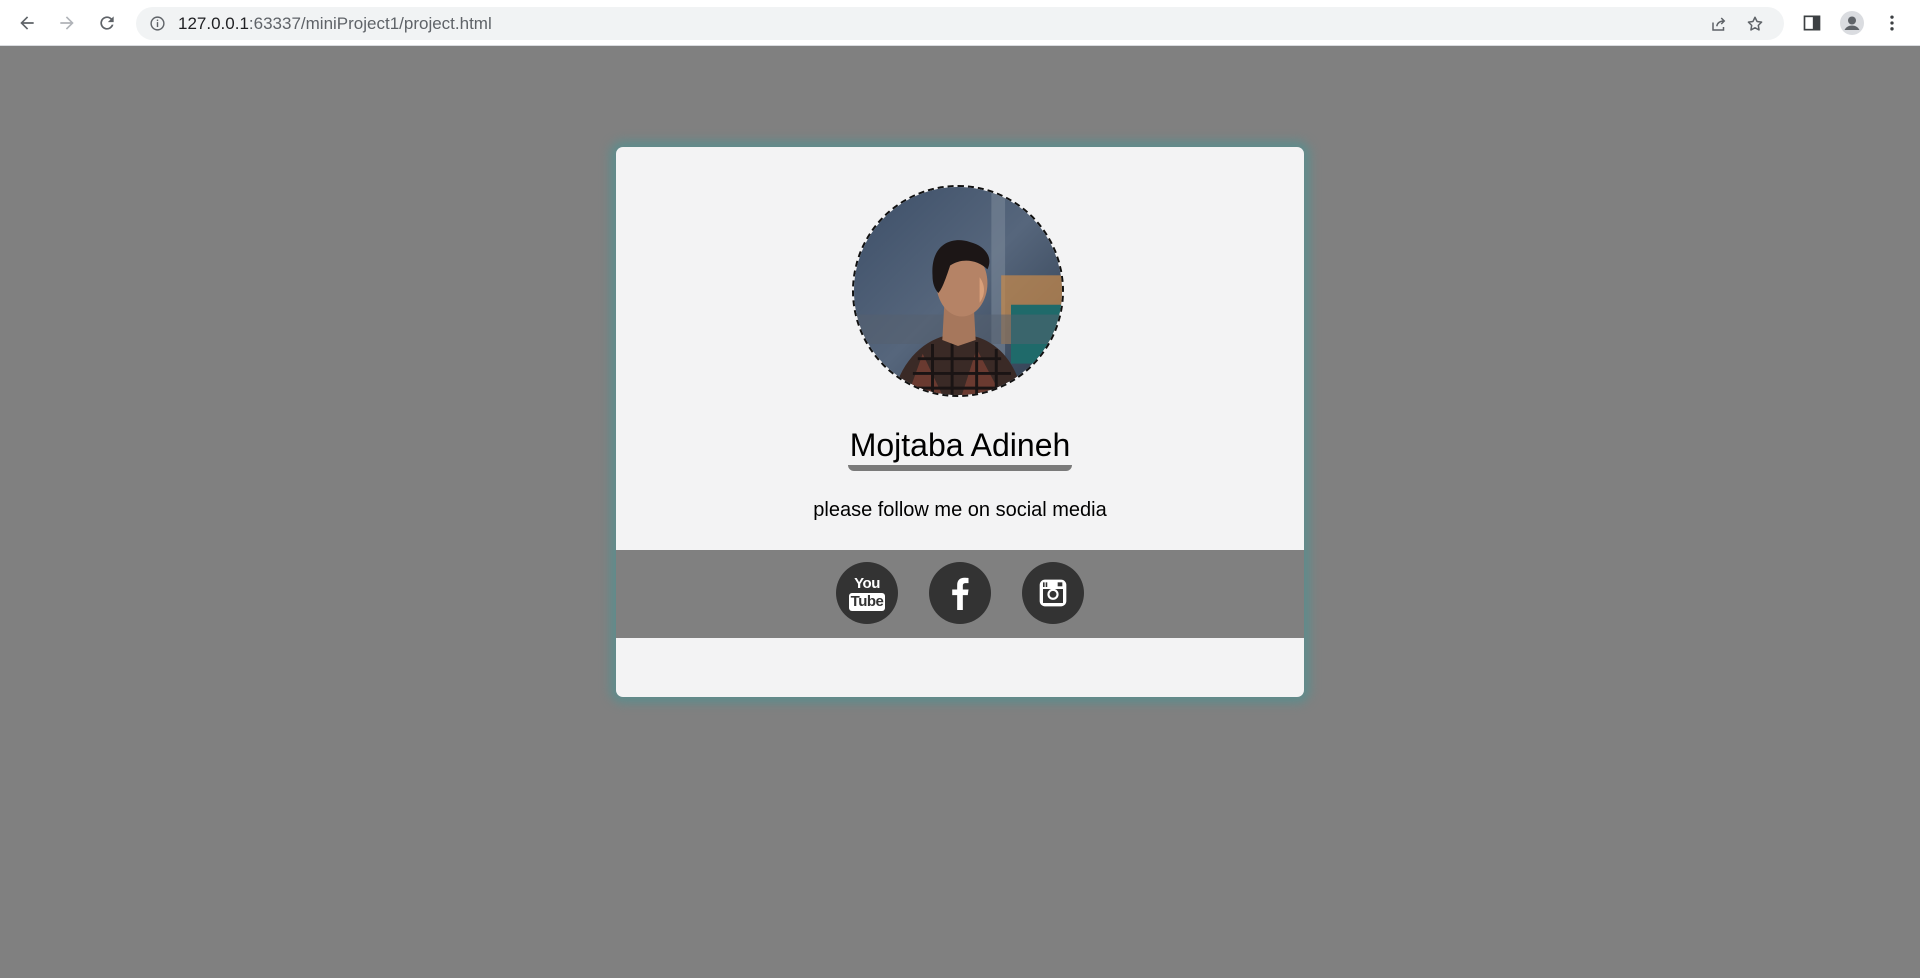 The image size is (1920, 978). I want to click on arrow-right-icon, so click(67, 23).